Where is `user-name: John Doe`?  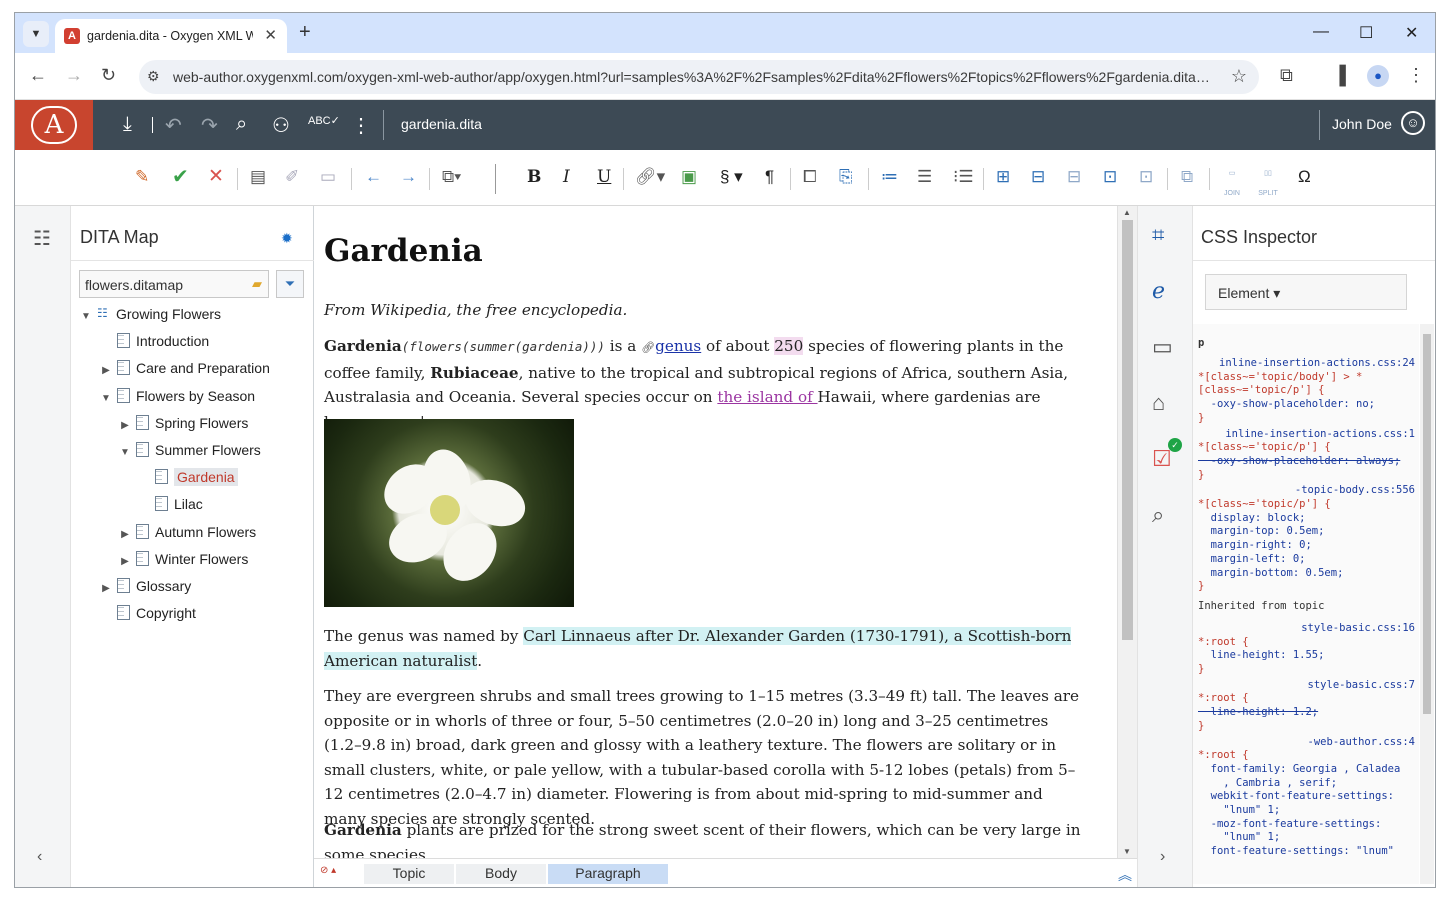
user-name: John Doe is located at coordinates (1362, 124).